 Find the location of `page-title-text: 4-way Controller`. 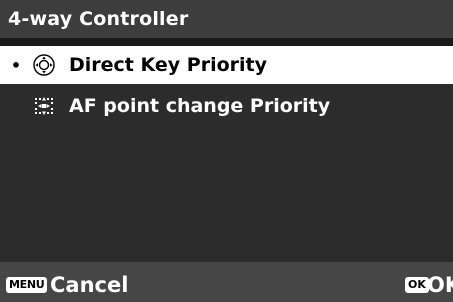

page-title-text: 4-way Controller is located at coordinates (98, 19).